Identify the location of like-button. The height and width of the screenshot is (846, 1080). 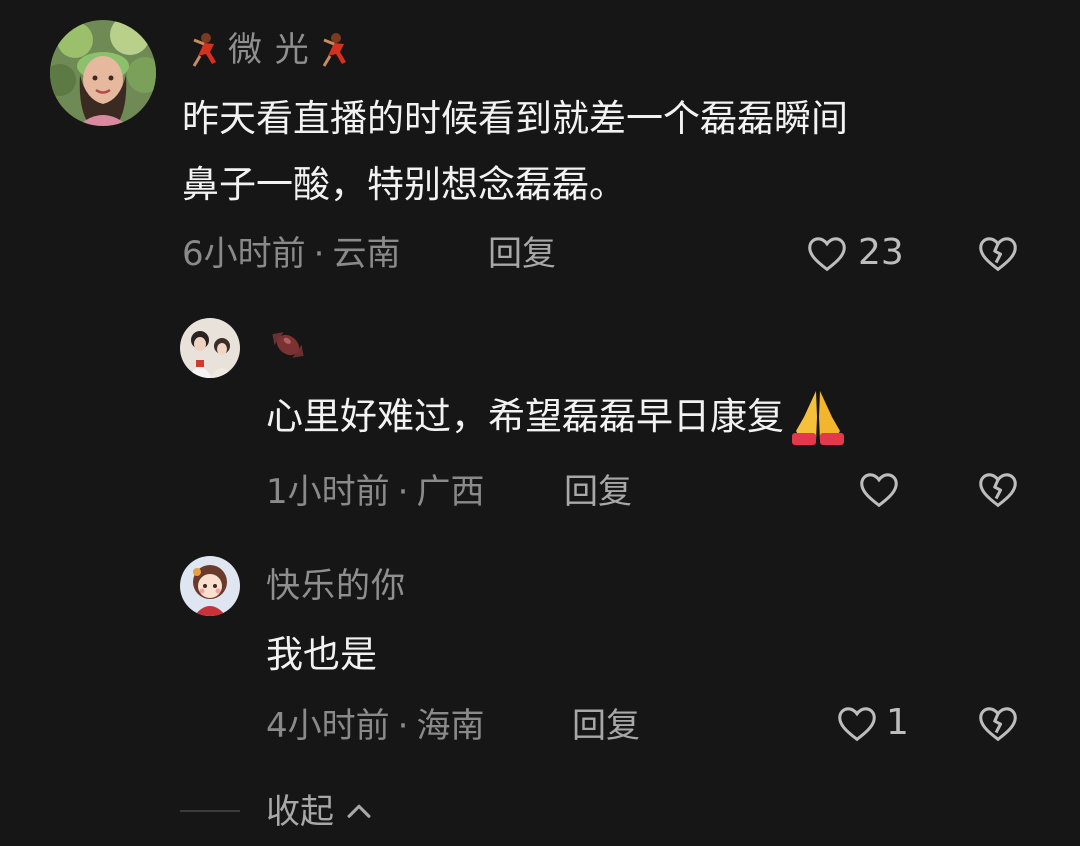
(879, 491).